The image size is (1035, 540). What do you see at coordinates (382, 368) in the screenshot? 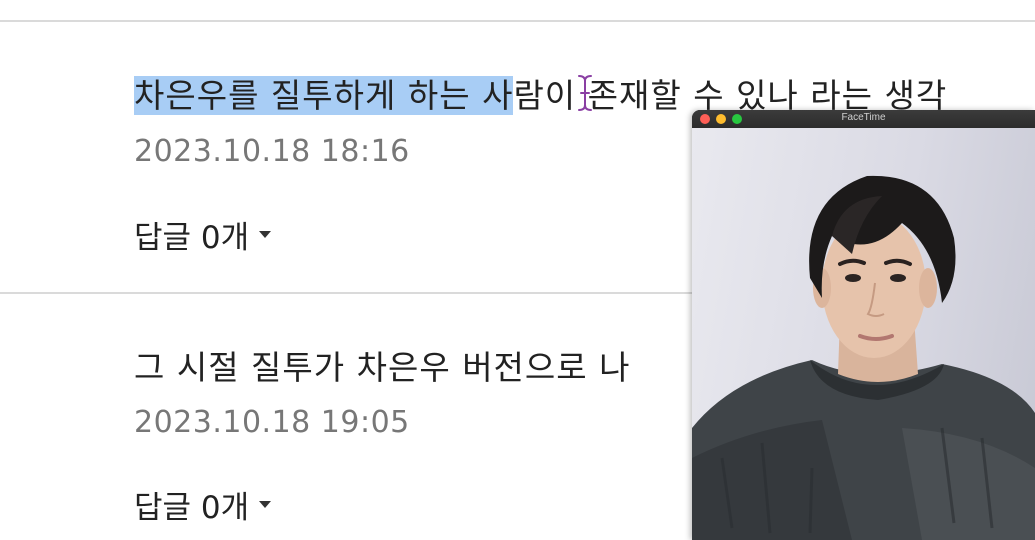
I see `comment-text: 그 시절 질투가 차은우 버전으로 나` at bounding box center [382, 368].